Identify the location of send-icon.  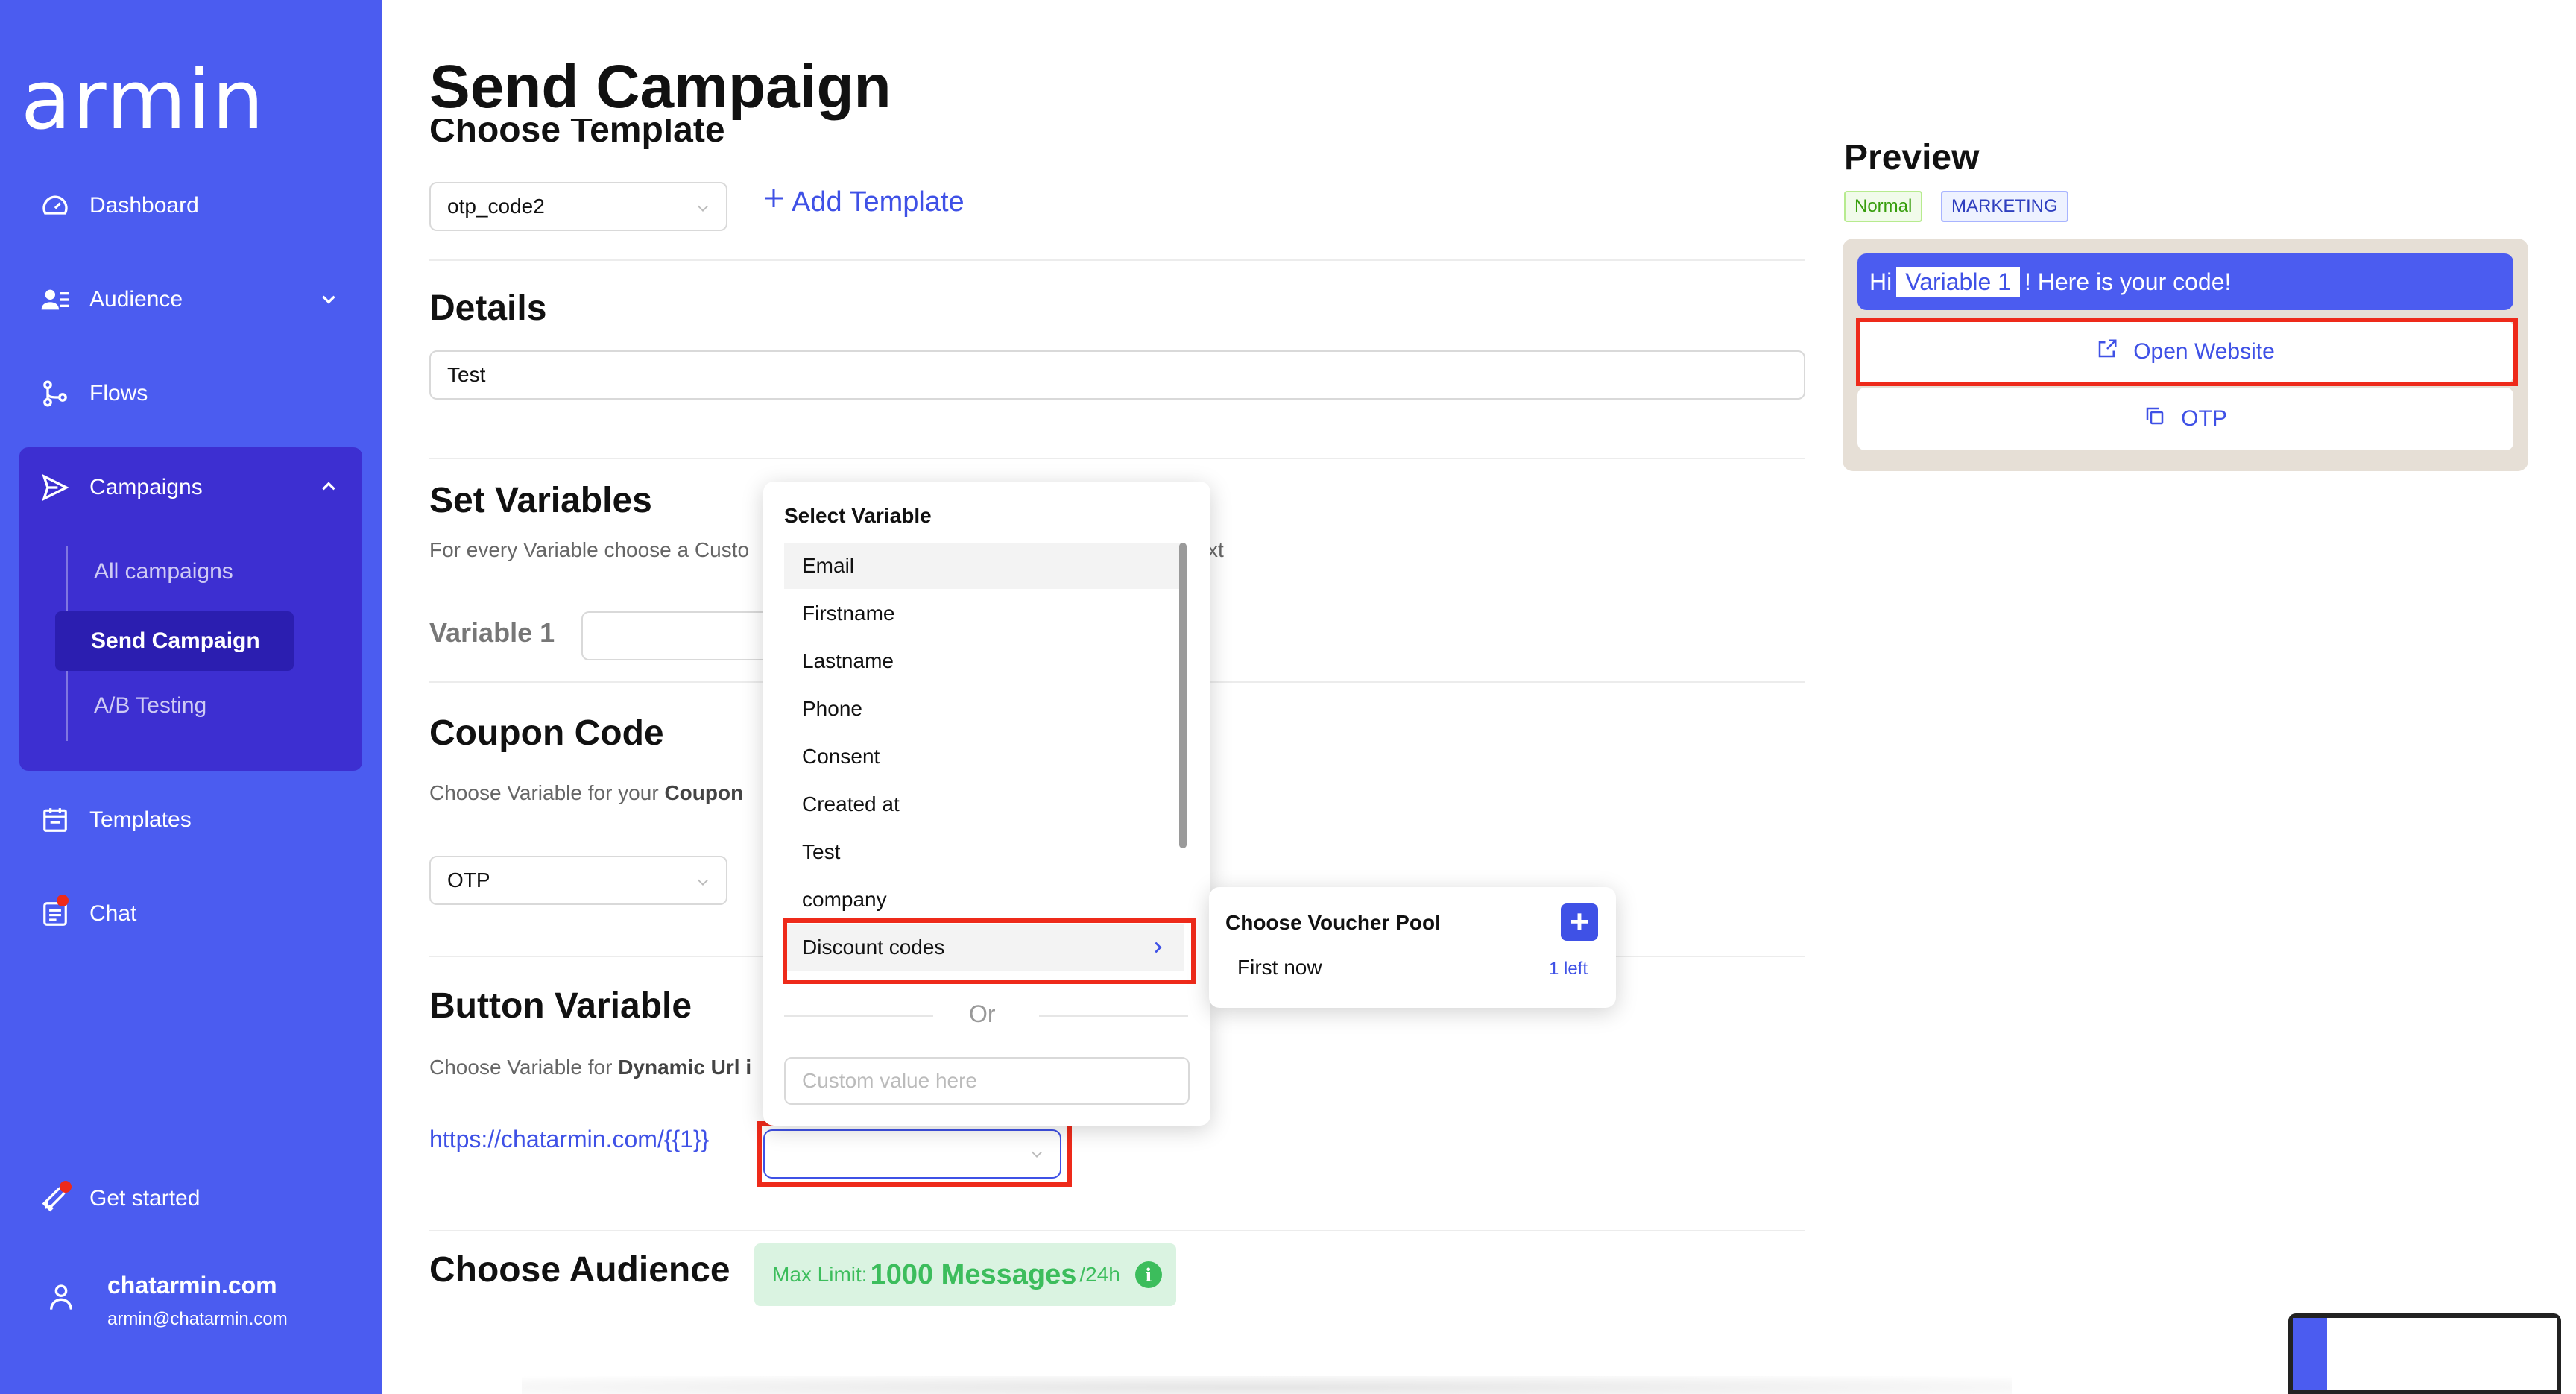
(55, 488).